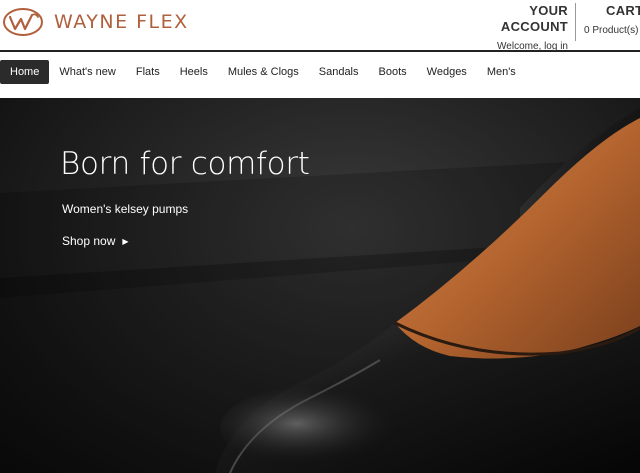 The height and width of the screenshot is (473, 640). What do you see at coordinates (87, 72) in the screenshot?
I see `nav-item-whats-new: What's new` at bounding box center [87, 72].